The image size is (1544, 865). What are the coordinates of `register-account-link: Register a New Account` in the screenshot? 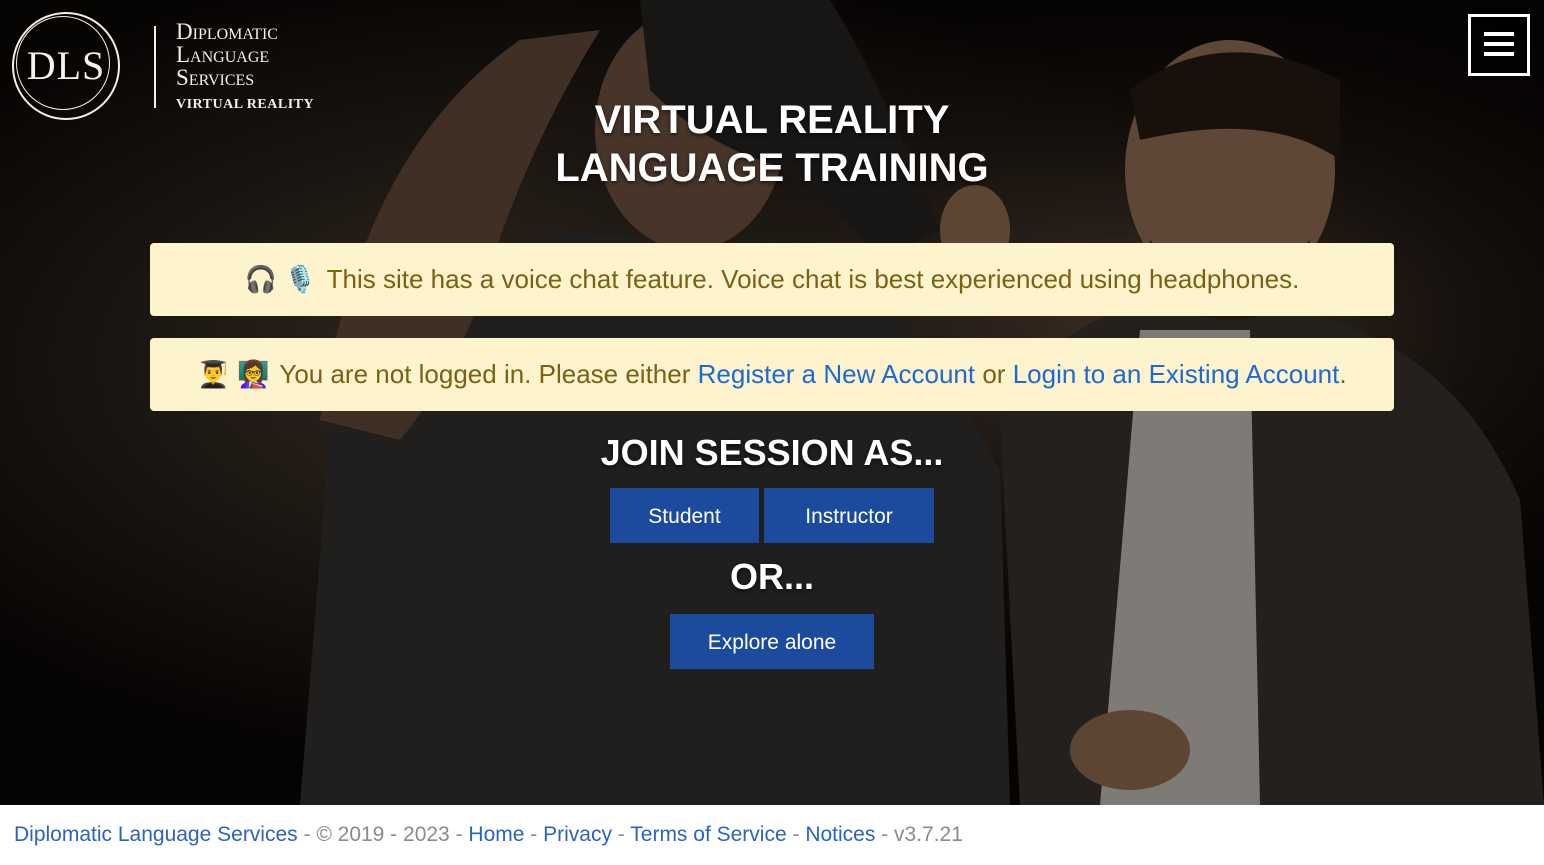 It's located at (836, 374).